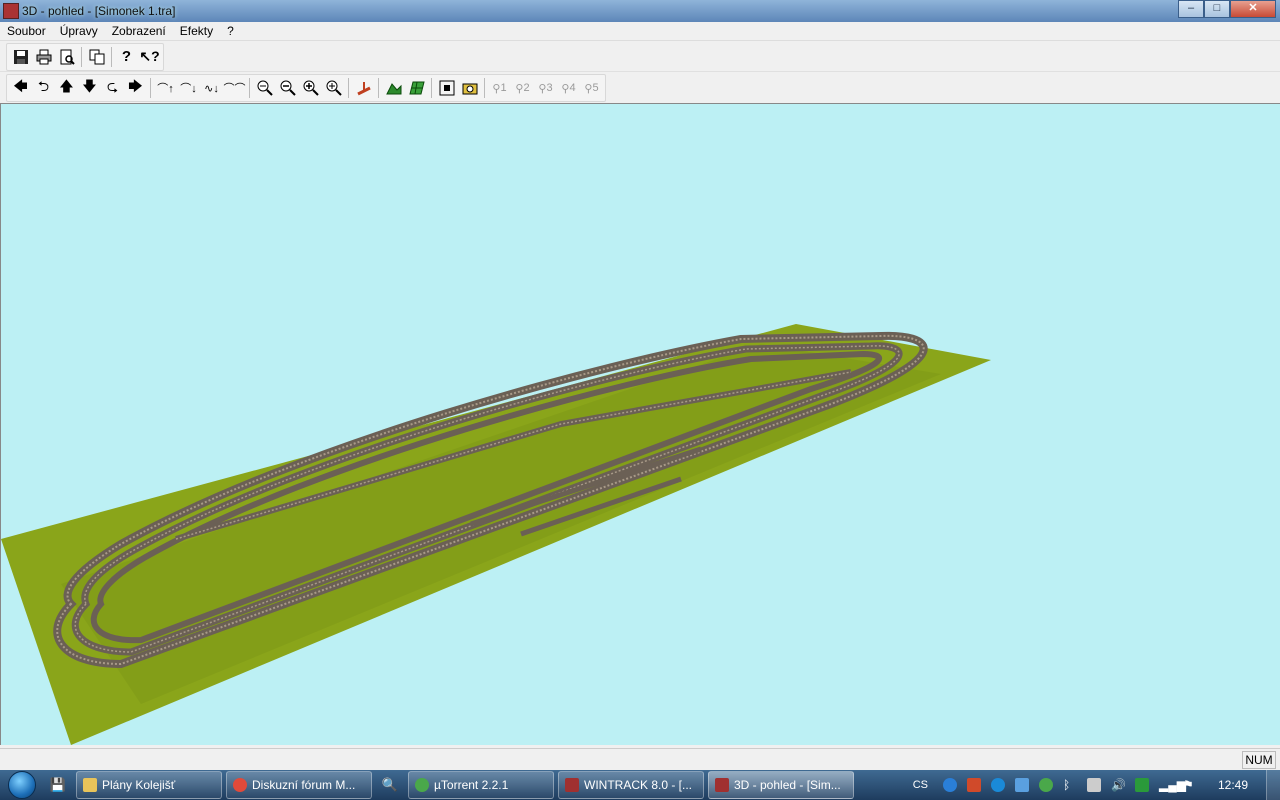  Describe the element at coordinates (640, 11) in the screenshot. I see `title-bar: 3D - pohled - [Simonek 1.tra] – □ ✕` at that location.